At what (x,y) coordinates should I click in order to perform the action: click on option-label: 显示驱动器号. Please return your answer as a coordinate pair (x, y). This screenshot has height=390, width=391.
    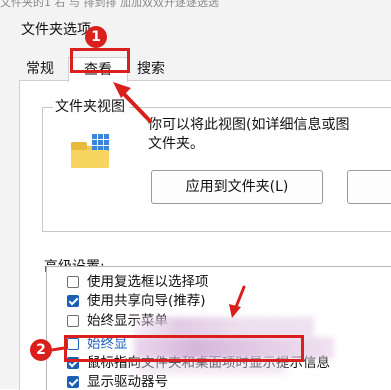
    Looking at the image, I should click on (127, 382).